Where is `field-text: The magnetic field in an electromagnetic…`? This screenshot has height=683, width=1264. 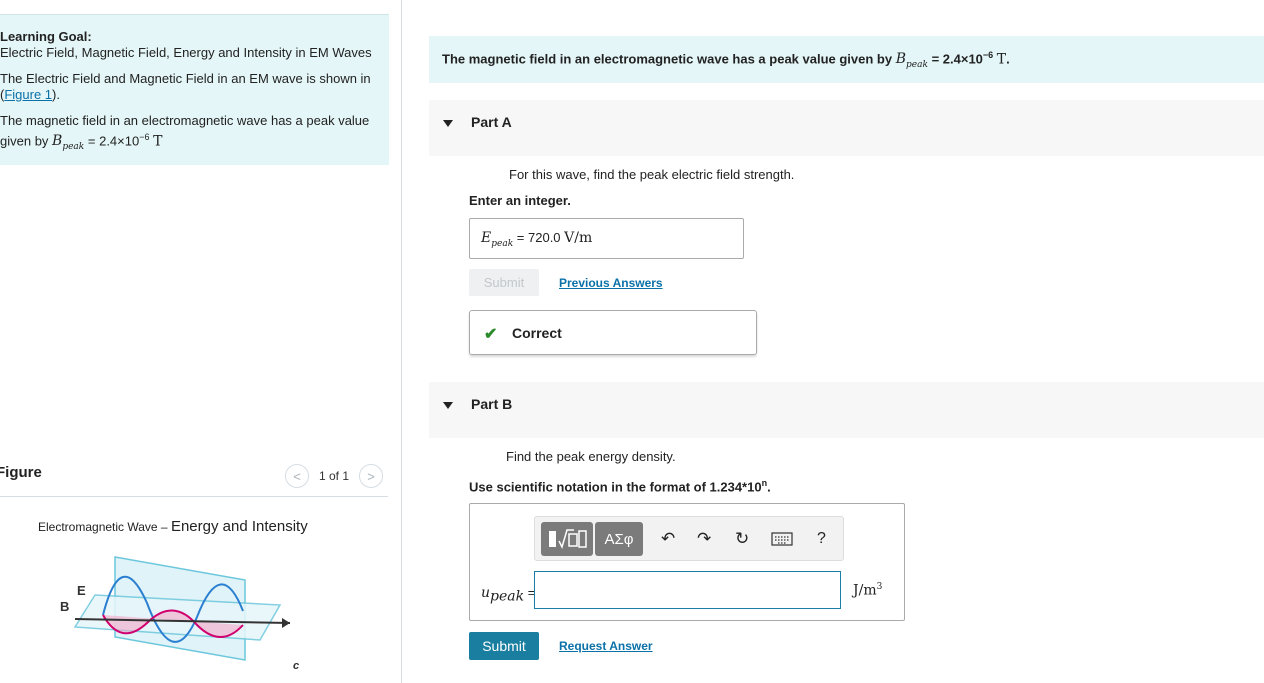
field-text: The magnetic field in an electromagnetic… is located at coordinates (185, 120).